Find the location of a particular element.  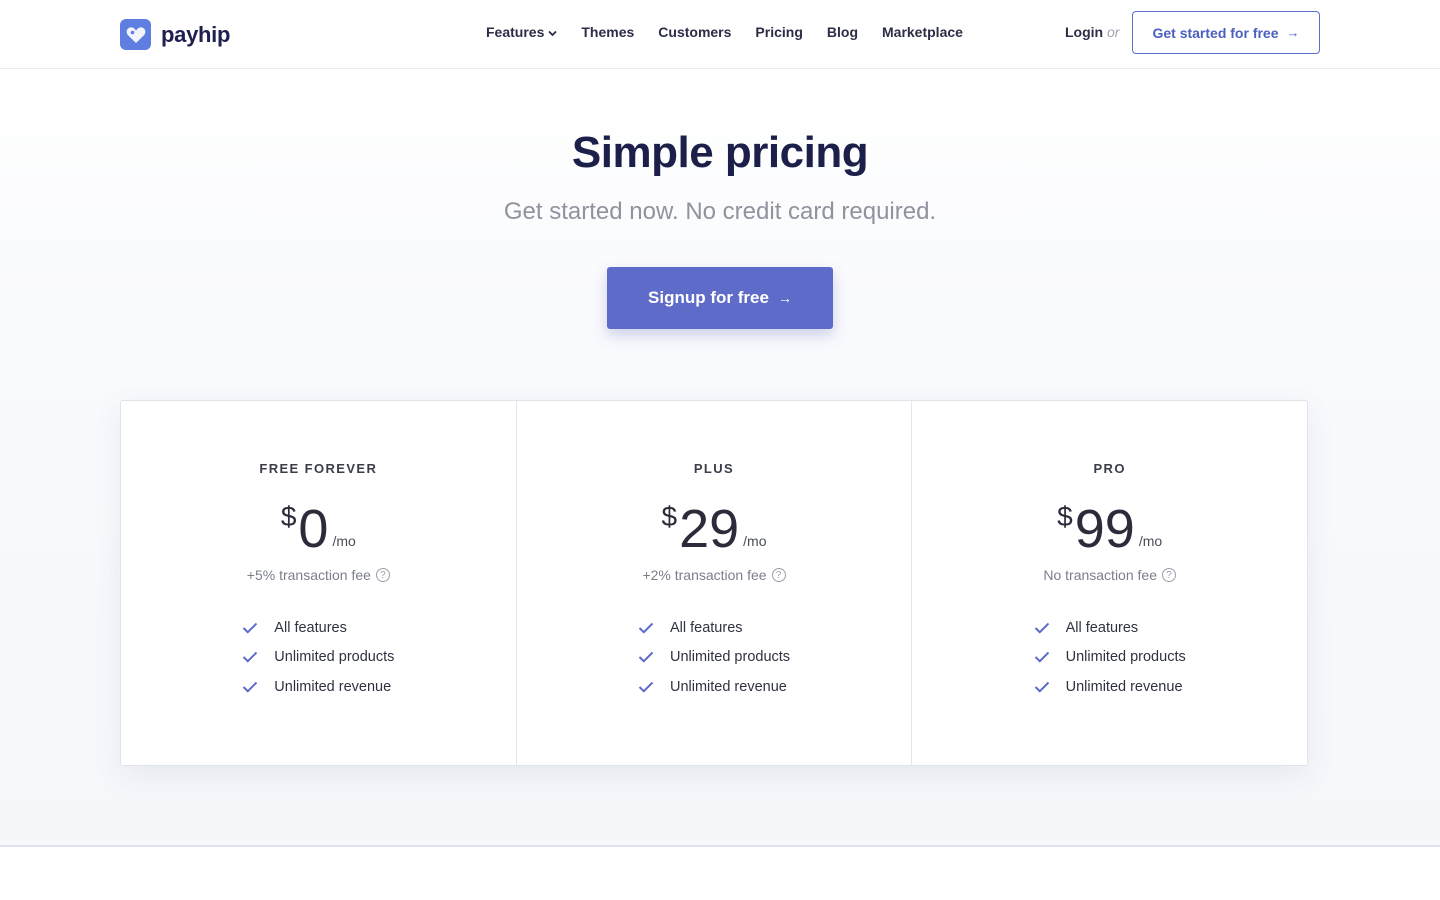

transaction-fee: No transaction fee ? is located at coordinates (1109, 575).